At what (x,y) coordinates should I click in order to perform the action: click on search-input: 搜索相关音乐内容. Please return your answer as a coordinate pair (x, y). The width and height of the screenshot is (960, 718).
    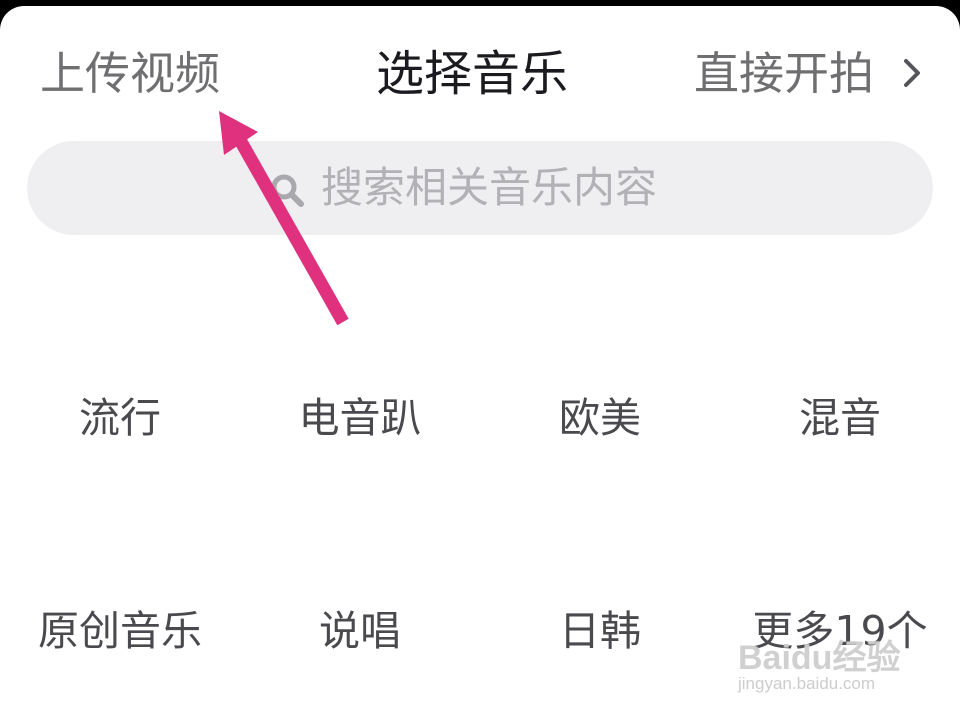
    Looking at the image, I should click on (480, 188).